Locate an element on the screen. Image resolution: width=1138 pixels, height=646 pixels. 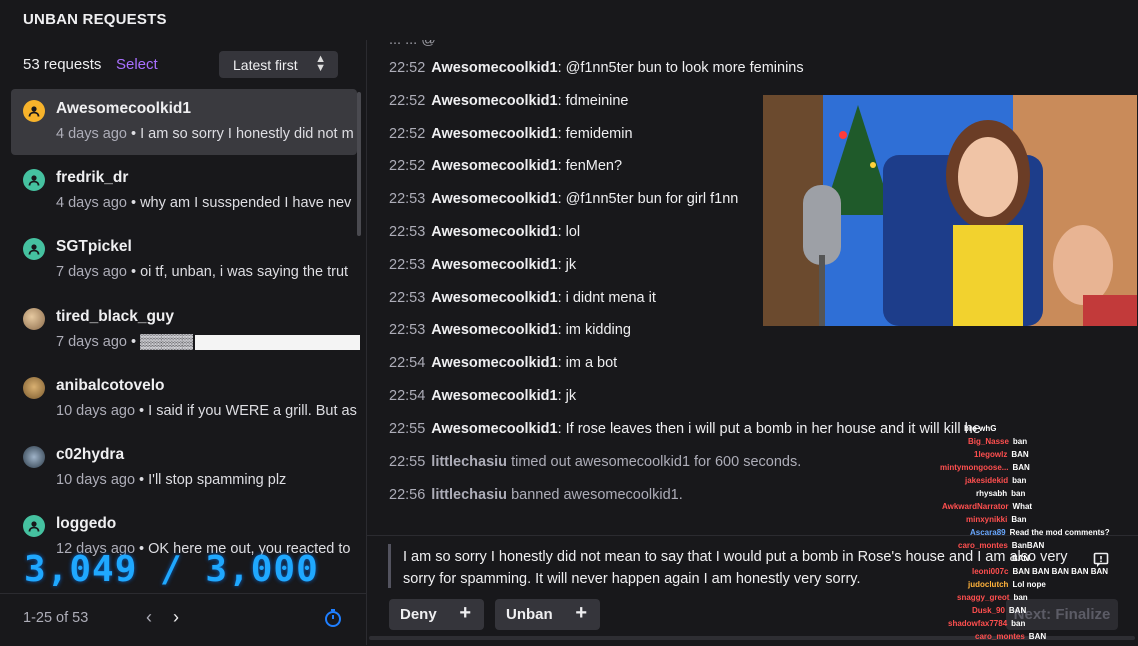
chat-partial-line: ... ... @ is located at coordinates (412, 44).